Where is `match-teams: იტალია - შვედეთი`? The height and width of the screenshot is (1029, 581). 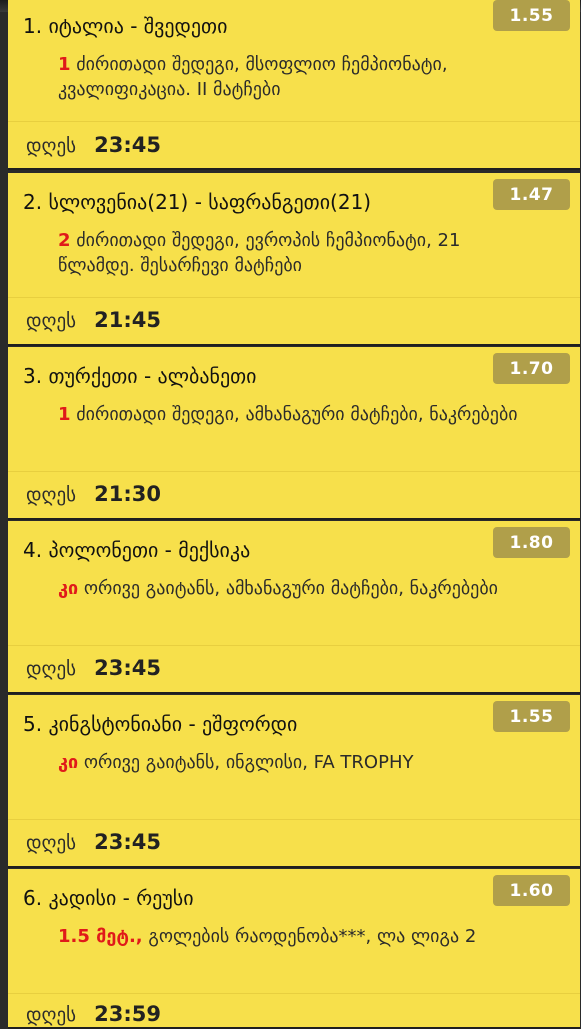
match-teams: იტალია - შვედეთი is located at coordinates (138, 26).